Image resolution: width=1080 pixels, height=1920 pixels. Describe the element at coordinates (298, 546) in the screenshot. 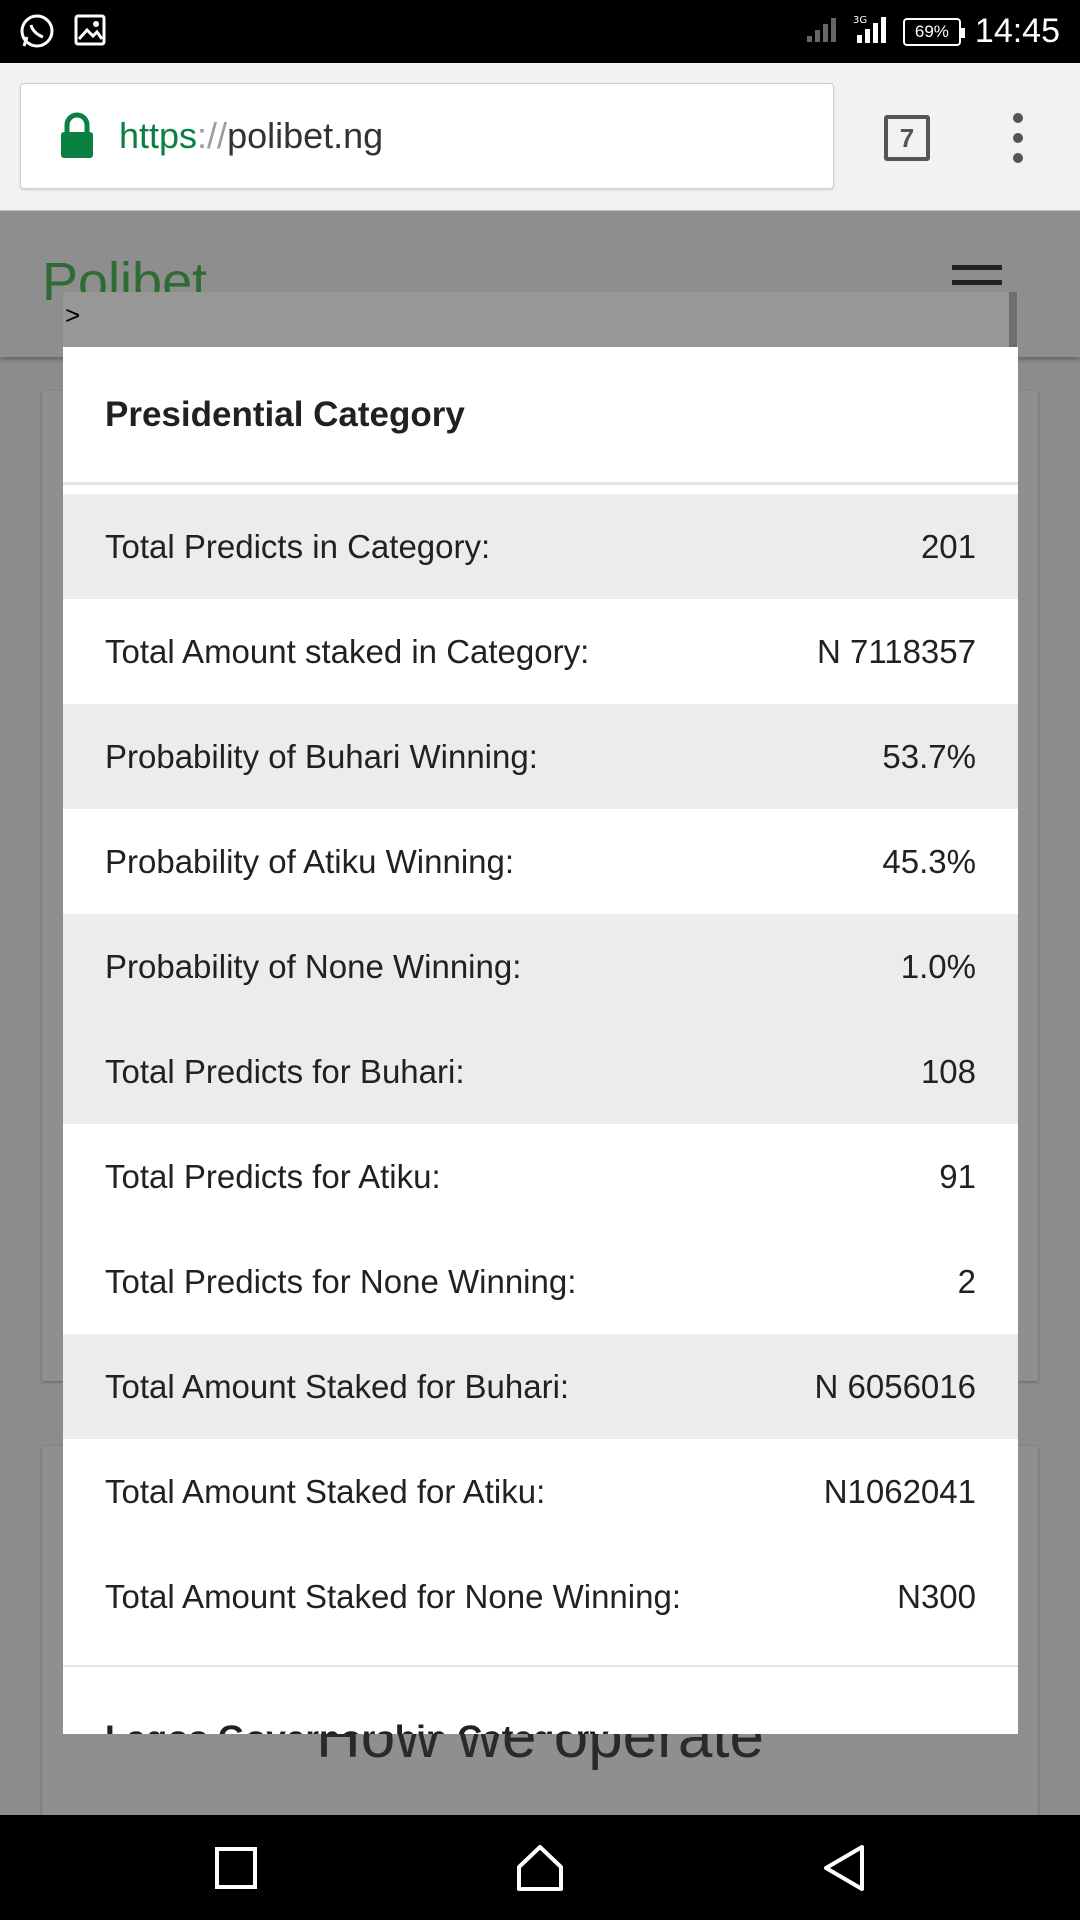

I see `stat-label: Total Predicts in Category:` at that location.